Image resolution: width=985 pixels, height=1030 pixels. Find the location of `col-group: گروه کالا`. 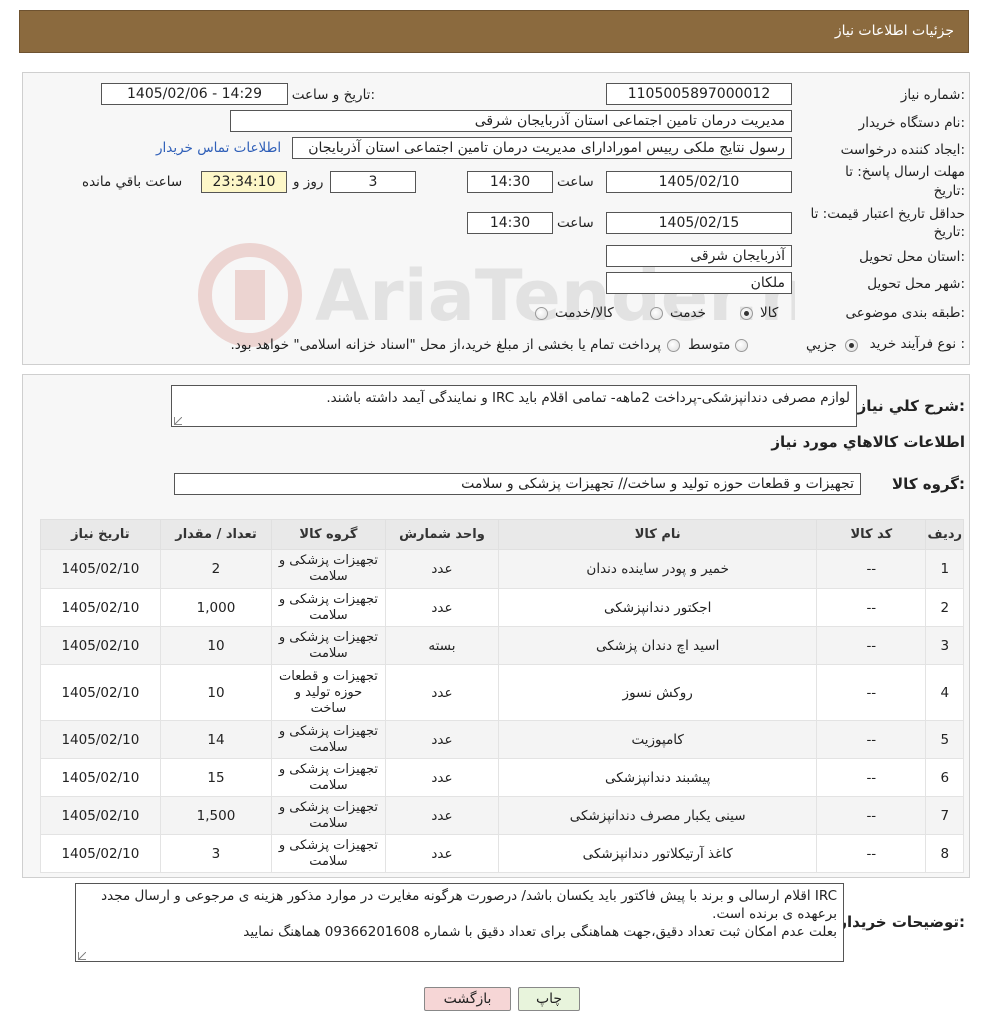

col-group: گروه کالا is located at coordinates (328, 534).